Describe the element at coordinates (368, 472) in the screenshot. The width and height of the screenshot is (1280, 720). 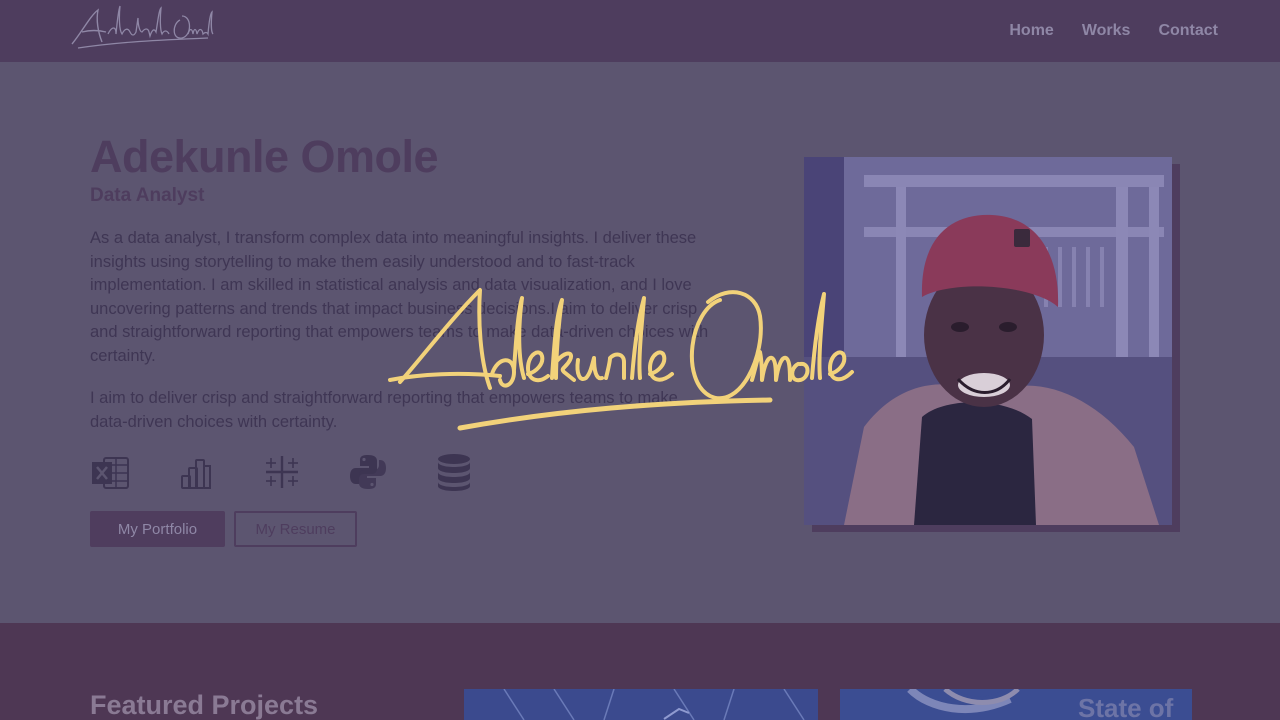
I see `python-icon` at that location.